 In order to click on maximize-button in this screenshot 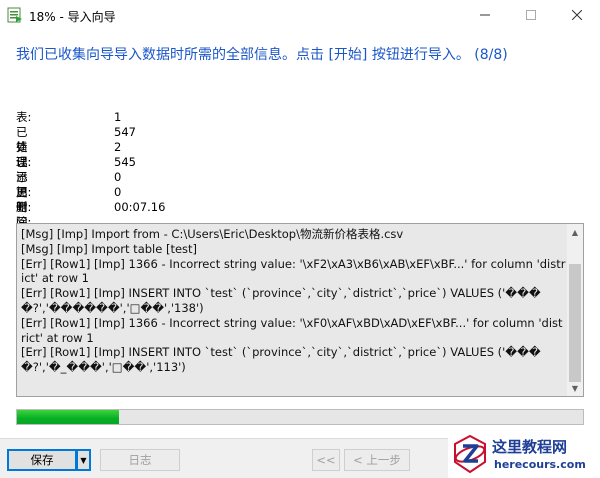, I will do `click(531, 15)`.